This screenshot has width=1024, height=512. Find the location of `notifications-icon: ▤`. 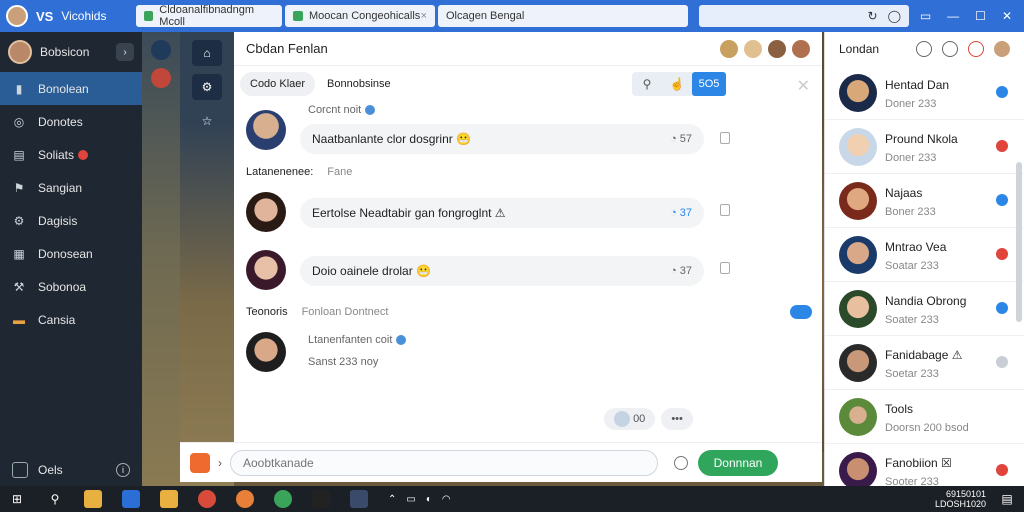

notifications-icon: ▤ is located at coordinates (1007, 499).